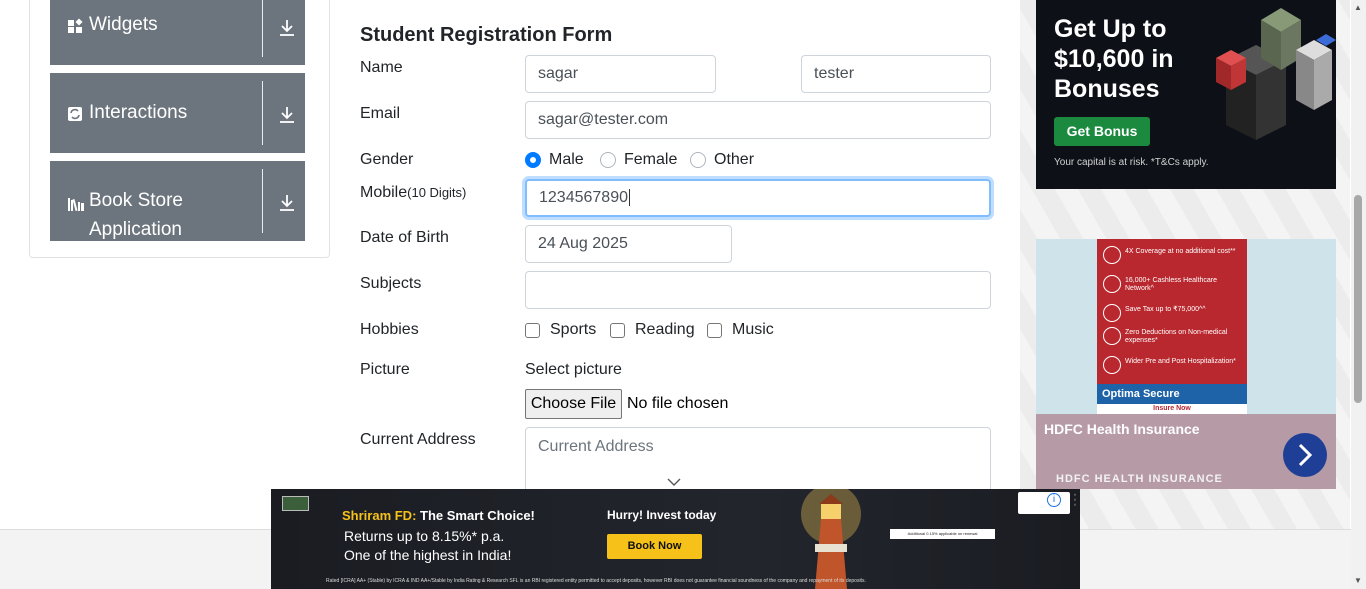 The width and height of the screenshot is (1366, 589). I want to click on gender-label: Gender, so click(387, 159).